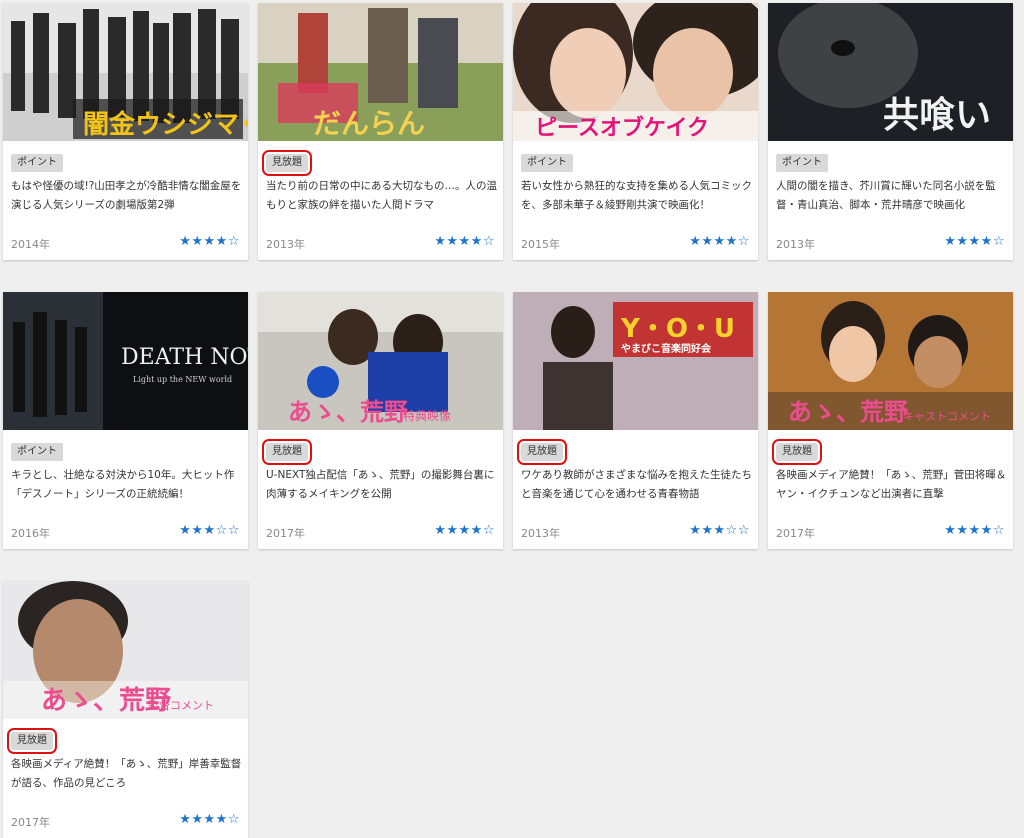 The height and width of the screenshot is (838, 1024). What do you see at coordinates (666, 348) in the screenshot?
I see `thumbnail-subtitle: やまびこ音楽同好会` at bounding box center [666, 348].